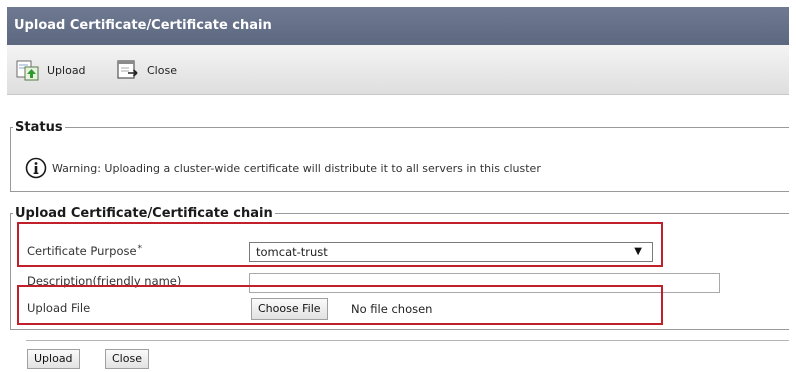 The width and height of the screenshot is (796, 372). I want to click on toolbar-close-label: Close, so click(162, 70).